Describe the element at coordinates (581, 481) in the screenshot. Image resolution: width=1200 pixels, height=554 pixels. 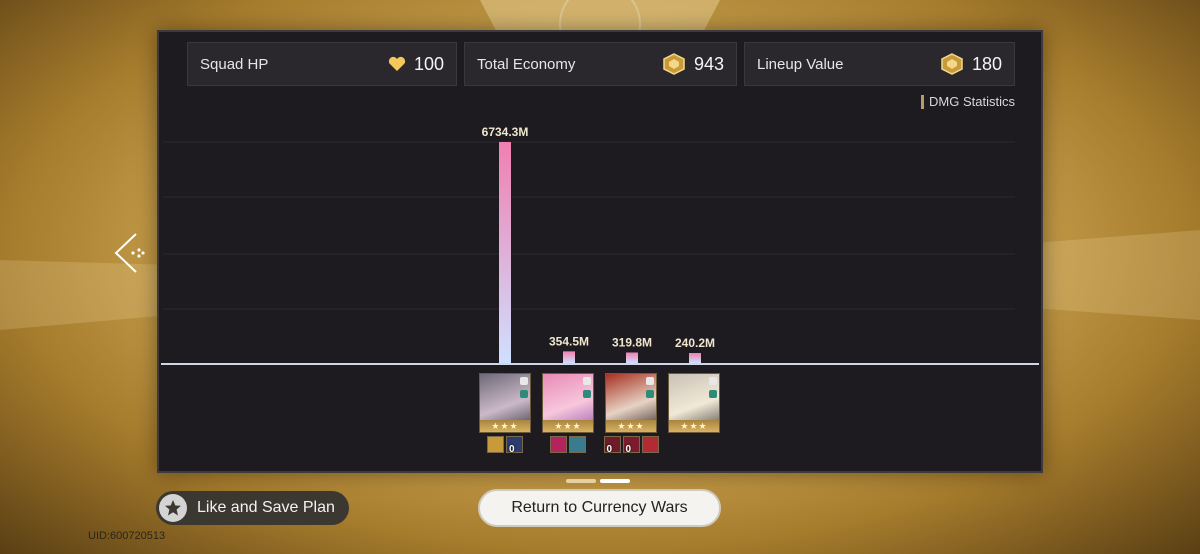
I see `page-dot` at that location.